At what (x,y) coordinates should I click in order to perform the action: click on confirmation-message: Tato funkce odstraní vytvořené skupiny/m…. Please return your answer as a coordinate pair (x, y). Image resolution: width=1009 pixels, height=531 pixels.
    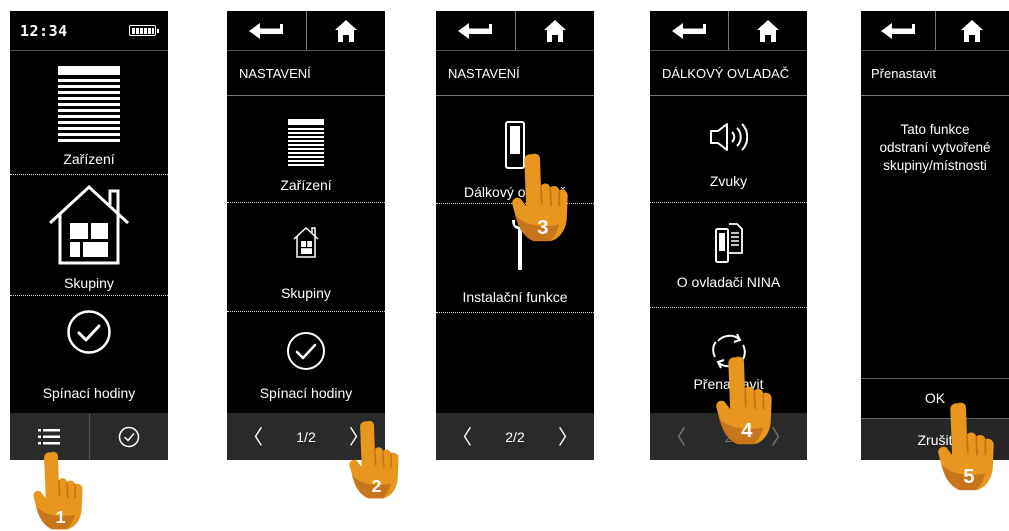
    Looking at the image, I should click on (935, 147).